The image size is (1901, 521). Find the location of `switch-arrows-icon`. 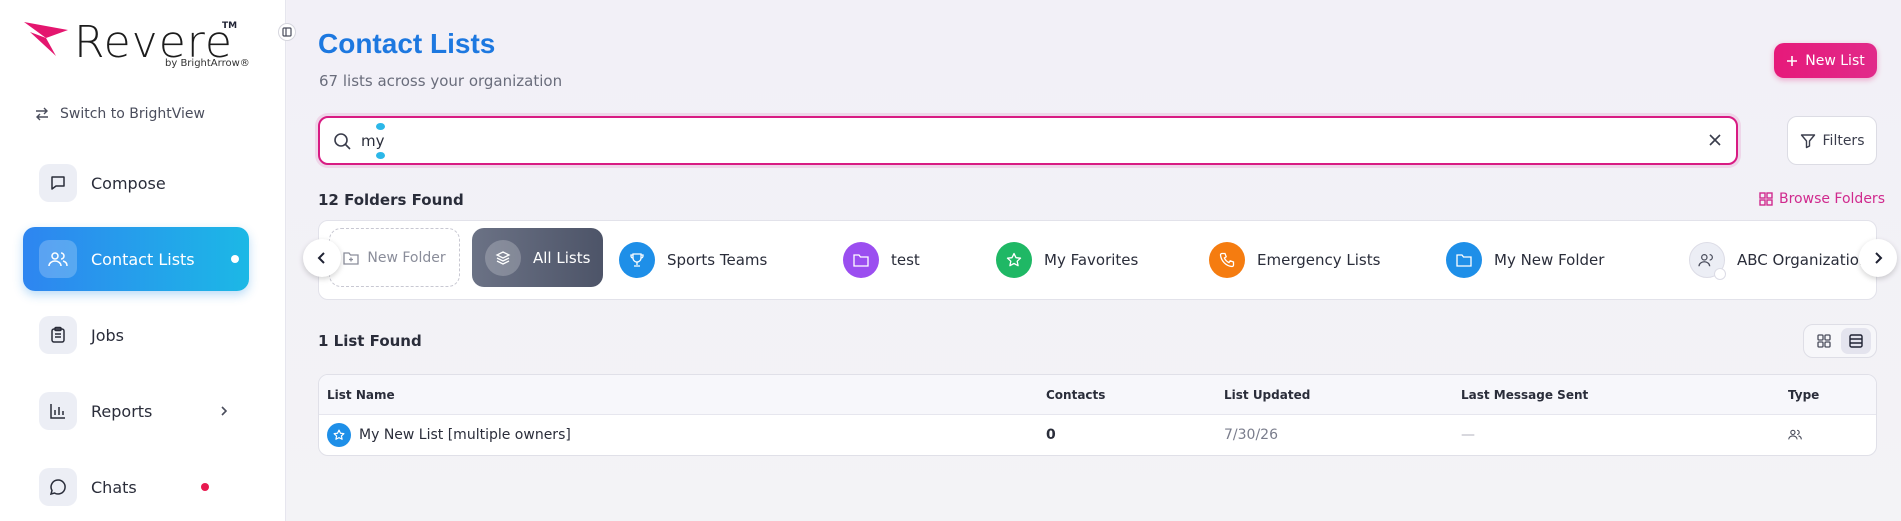

switch-arrows-icon is located at coordinates (42, 114).